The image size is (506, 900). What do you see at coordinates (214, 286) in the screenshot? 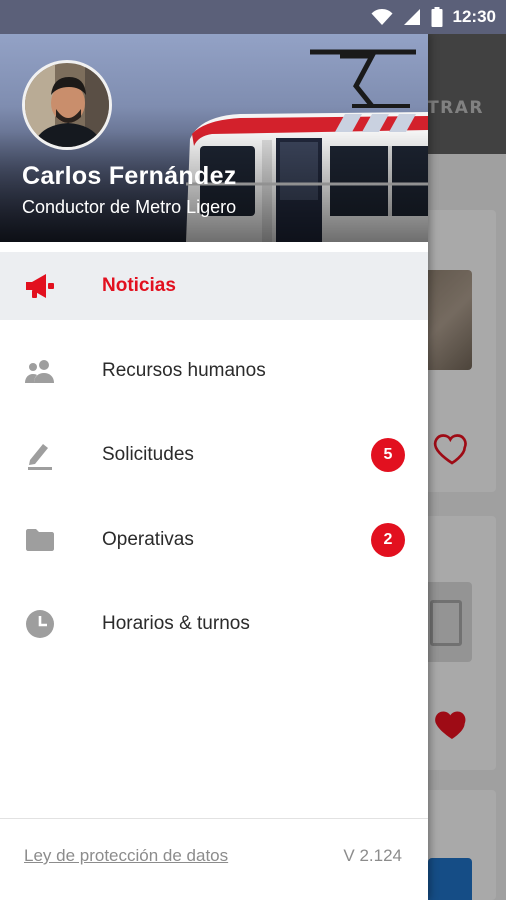
I see `menu-item-noticias: Noticias` at bounding box center [214, 286].